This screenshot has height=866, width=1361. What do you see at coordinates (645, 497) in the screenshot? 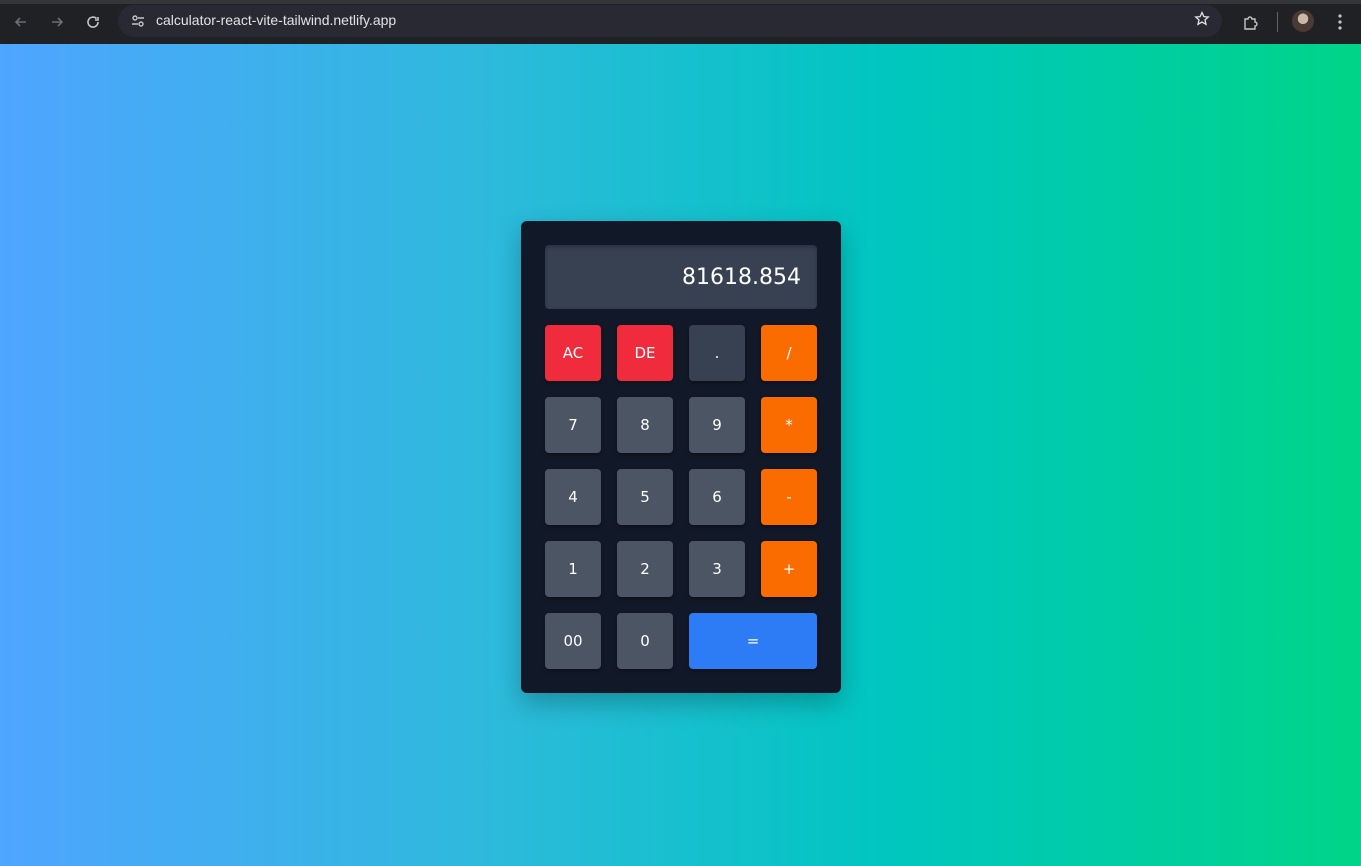
I see `digit-5-button: 5` at bounding box center [645, 497].